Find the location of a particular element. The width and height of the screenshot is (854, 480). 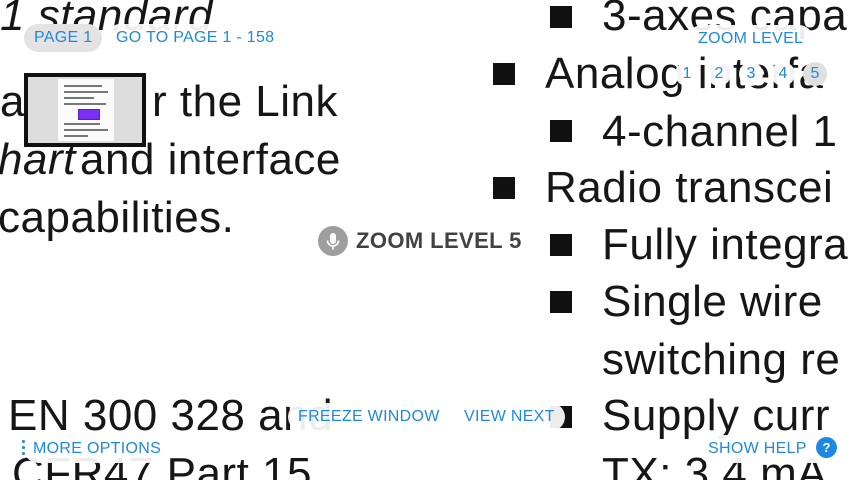

zoom-level-1-button: 1 is located at coordinates (687, 74).